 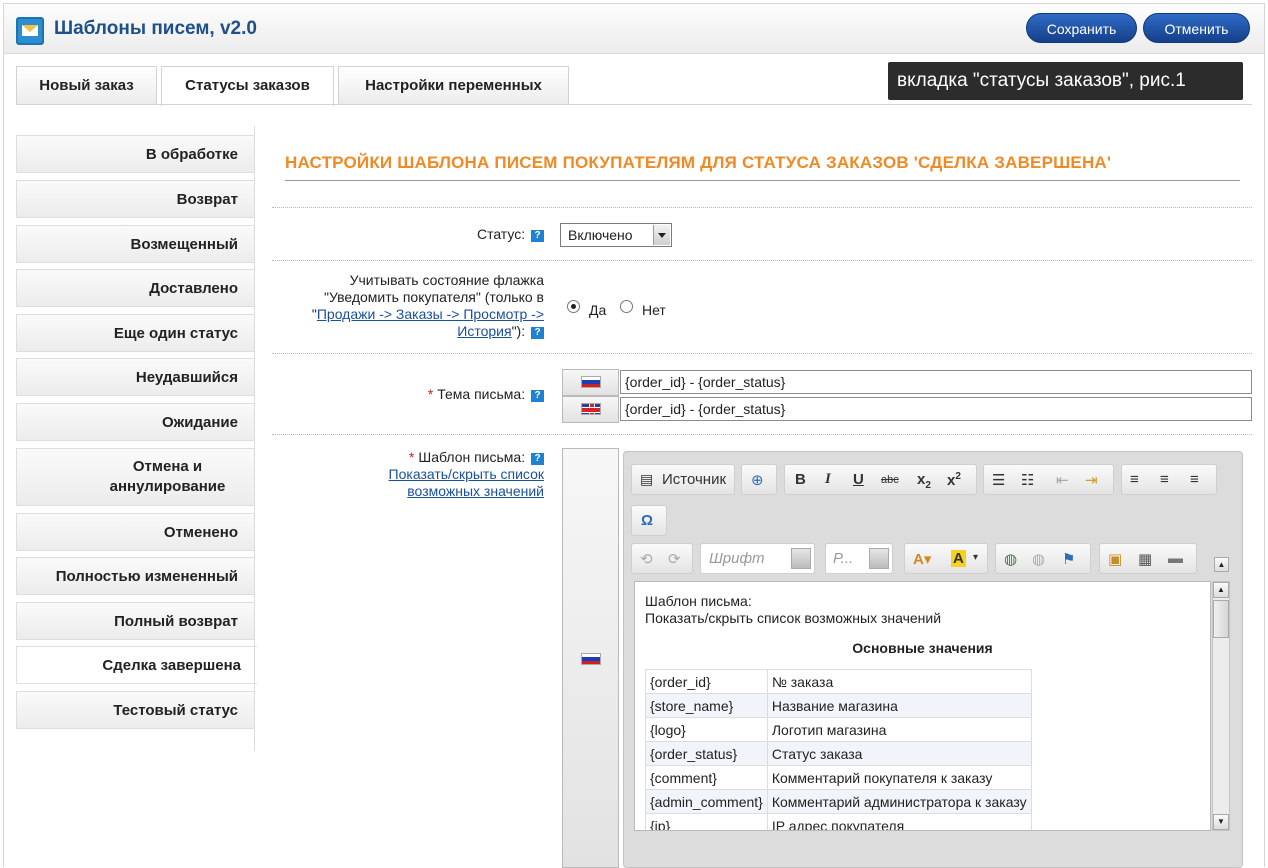 What do you see at coordinates (590, 382) in the screenshot?
I see `lang-ru-cell` at bounding box center [590, 382].